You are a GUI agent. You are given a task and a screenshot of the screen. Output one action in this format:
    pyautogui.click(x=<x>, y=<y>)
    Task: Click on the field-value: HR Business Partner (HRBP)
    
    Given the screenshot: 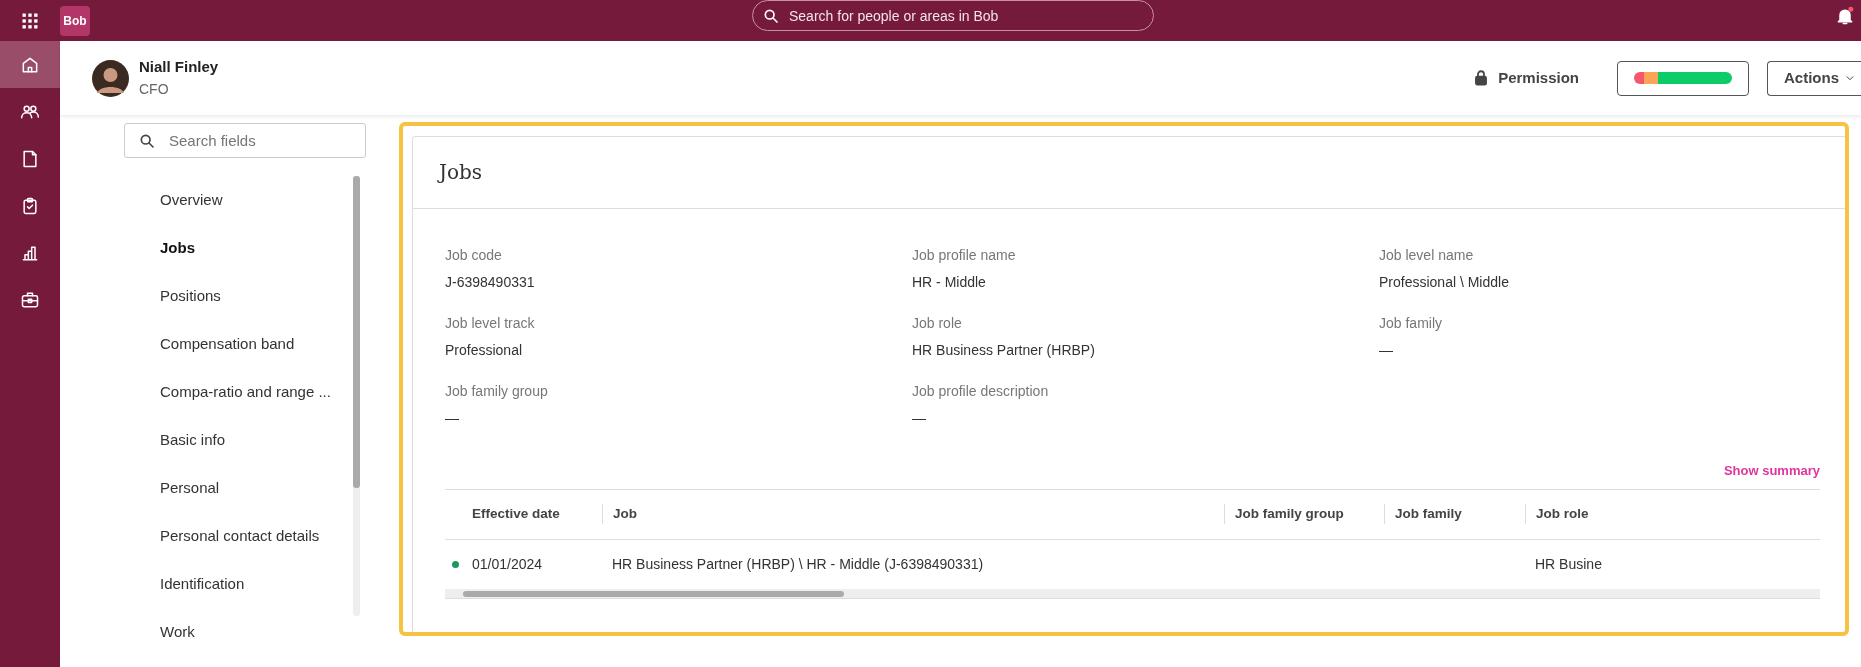 What is the action you would take?
    pyautogui.click(x=1004, y=350)
    